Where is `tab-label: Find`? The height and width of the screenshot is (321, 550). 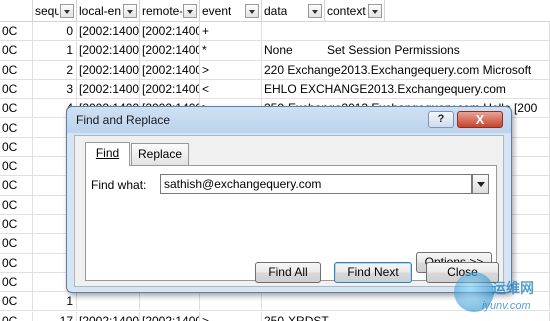
tab-label: Find is located at coordinates (107, 153).